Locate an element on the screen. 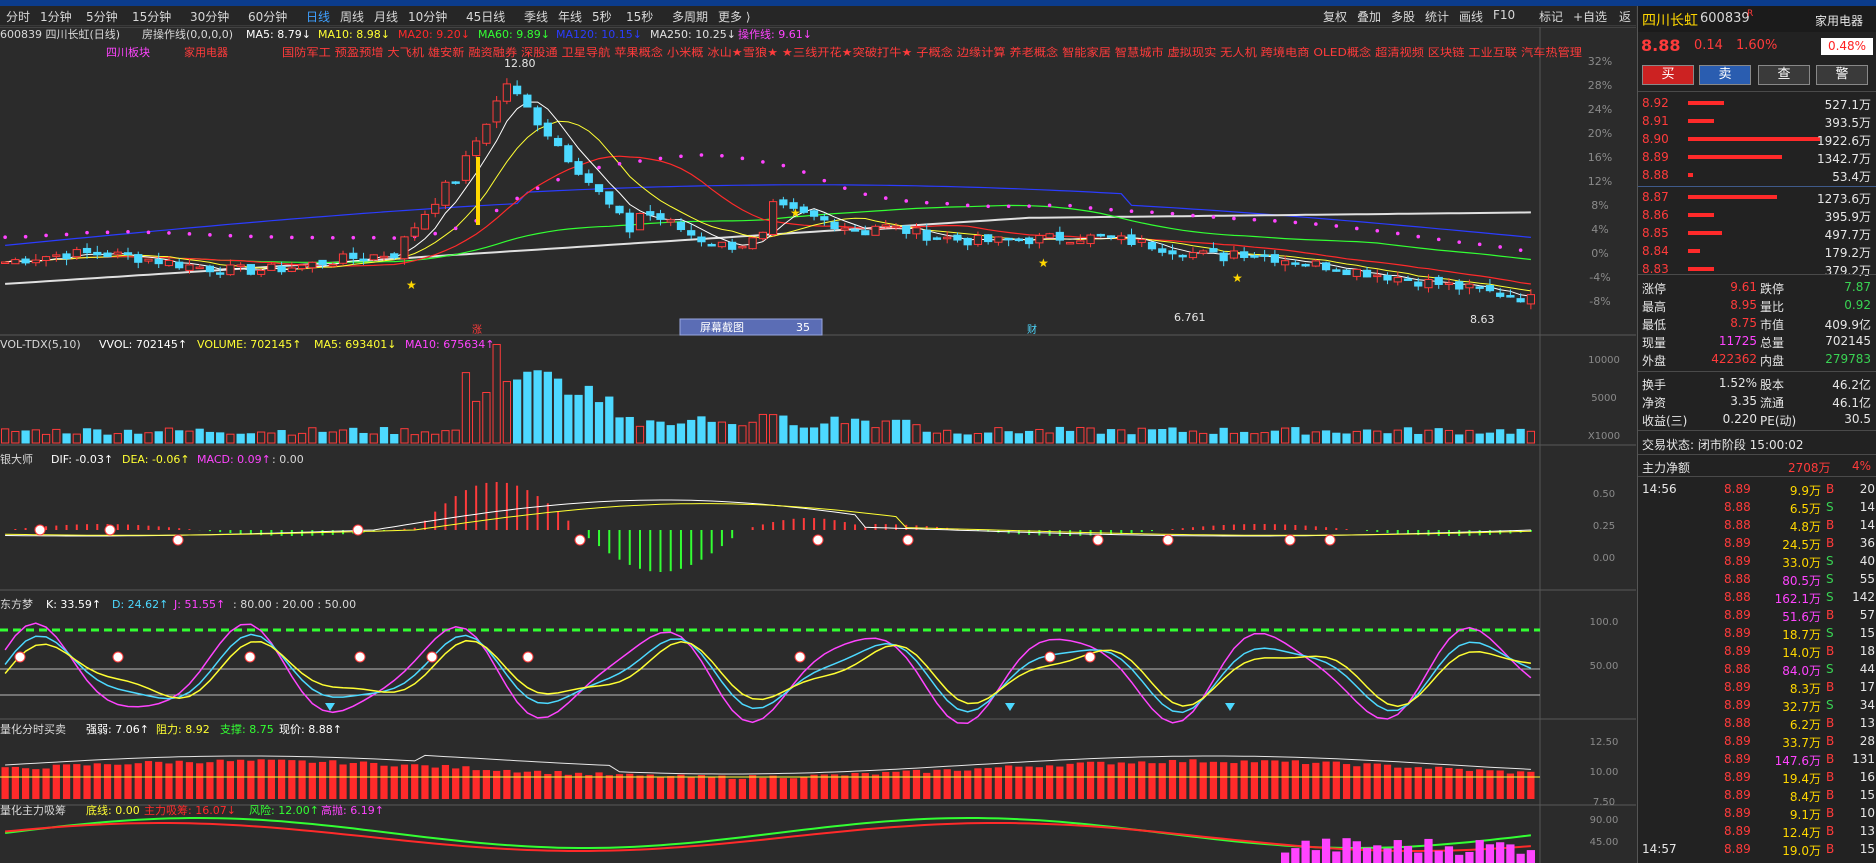 The width and height of the screenshot is (1876, 863). strength-indicator-name: 量化分时买卖 is located at coordinates (33, 729).